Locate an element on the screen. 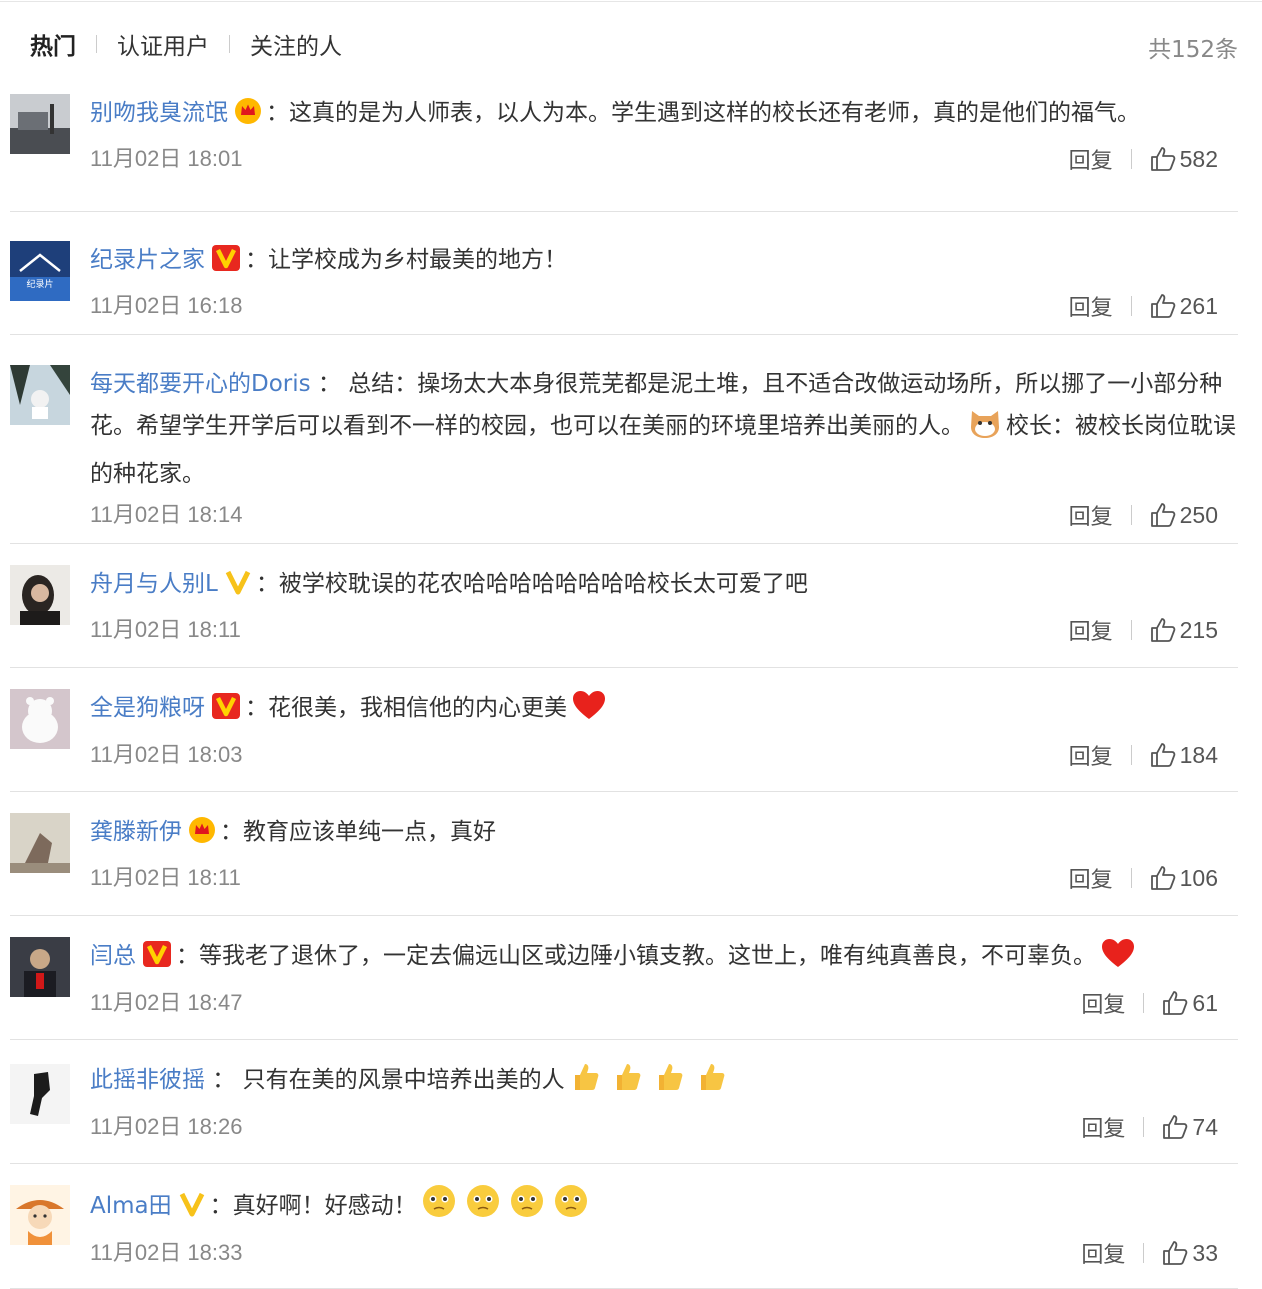 Image resolution: width=1262 pixels, height=1289 pixels. comment-item: 龚滕新伊 ：教育应该单纯一点，真好 11月02日 18:11 回复 106 is located at coordinates (624, 854).